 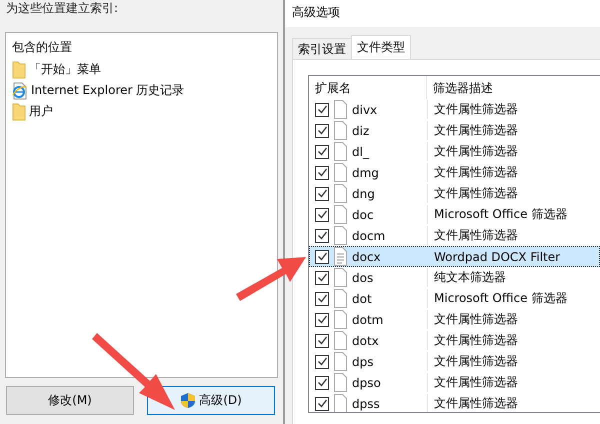 What do you see at coordinates (365, 173) in the screenshot?
I see `extension-text: dmg` at bounding box center [365, 173].